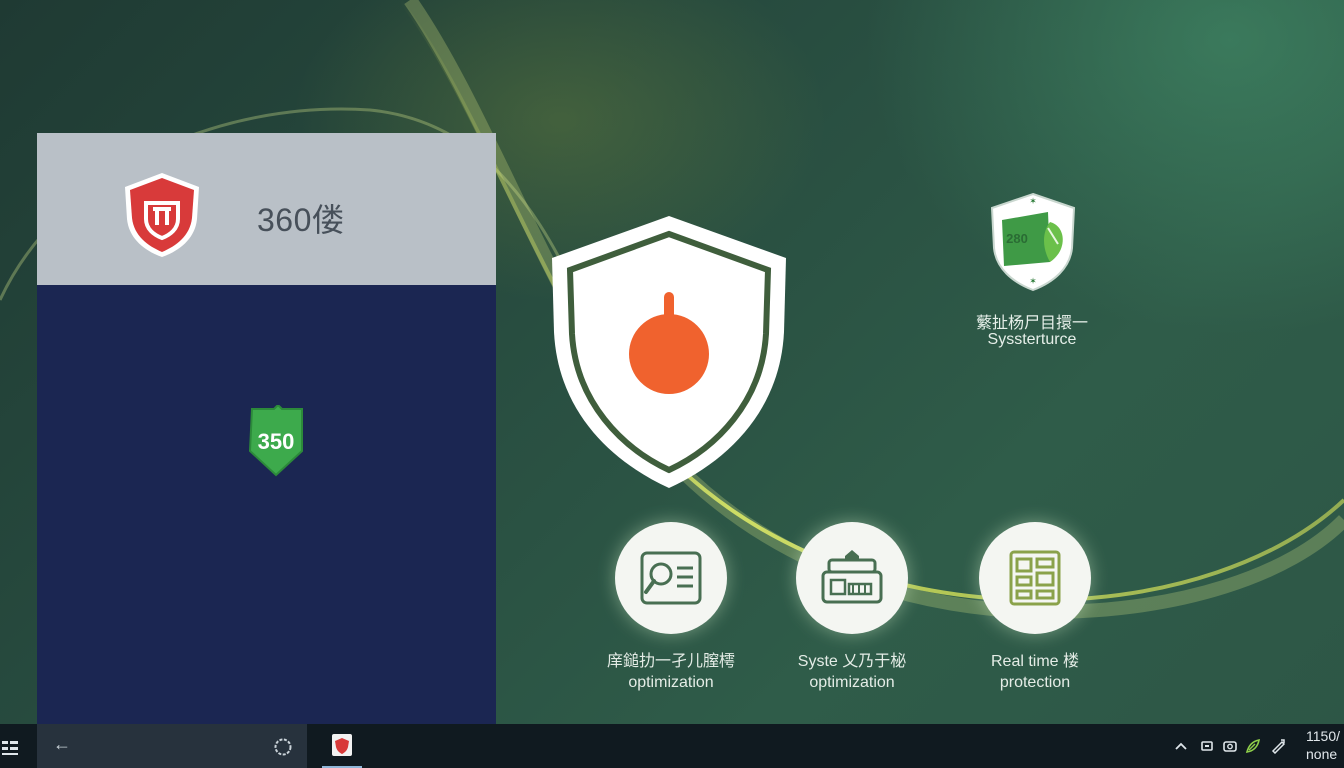  What do you see at coordinates (276, 441) in the screenshot?
I see `green-badge-label: 350` at bounding box center [276, 441].